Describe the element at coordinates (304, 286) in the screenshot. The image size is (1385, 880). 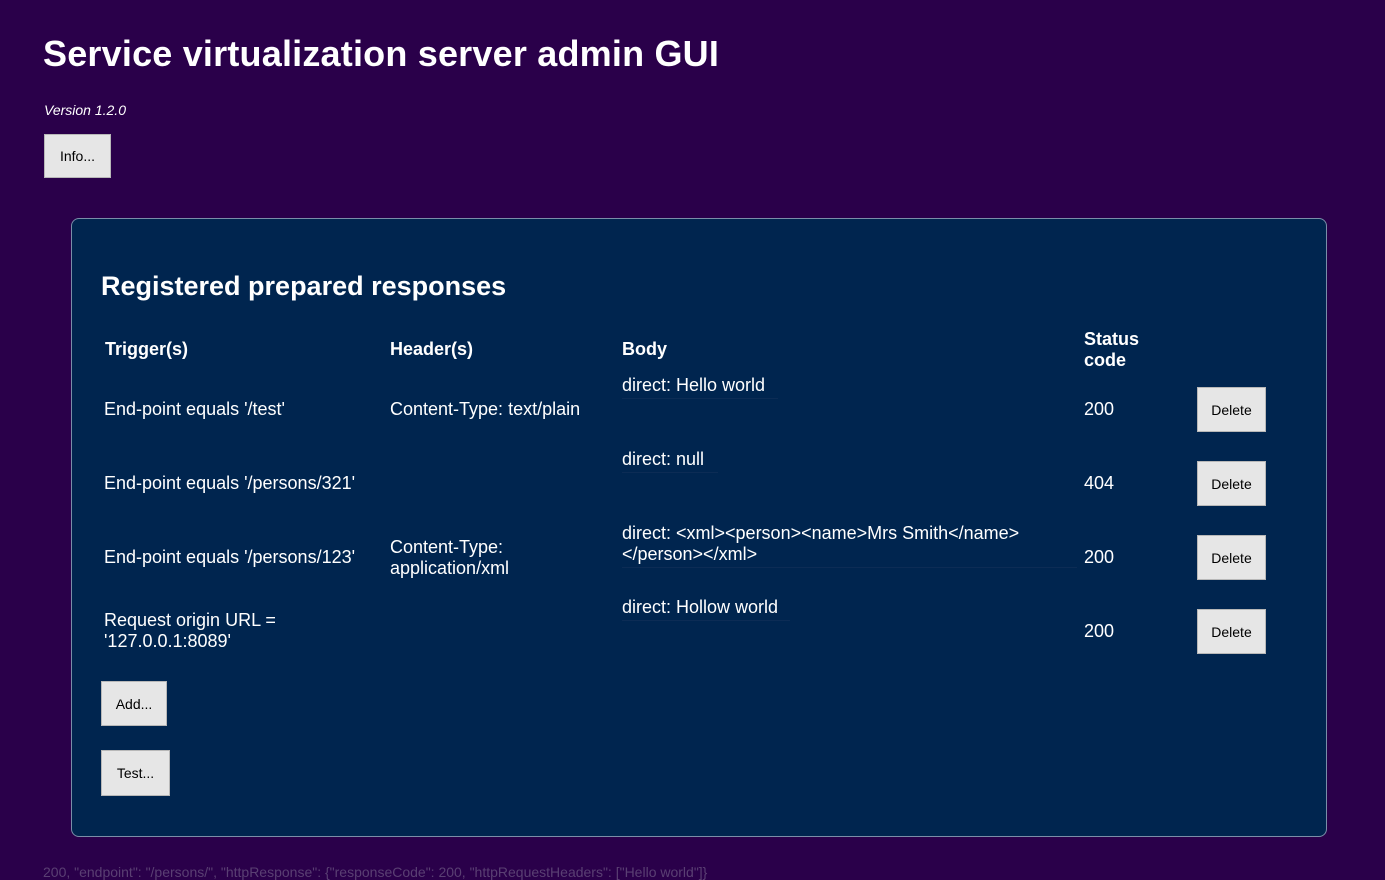
I see `panel-title: Registered prepared responses` at that location.